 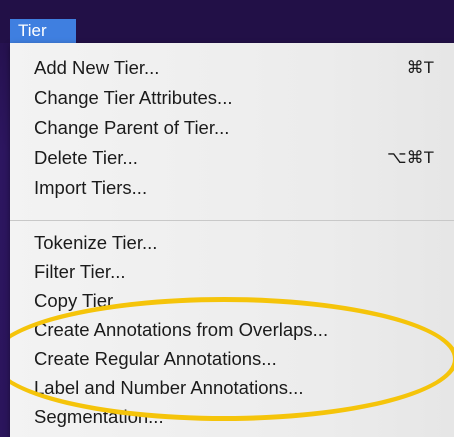 What do you see at coordinates (227, 21) in the screenshot?
I see `menu-bar: Tier` at bounding box center [227, 21].